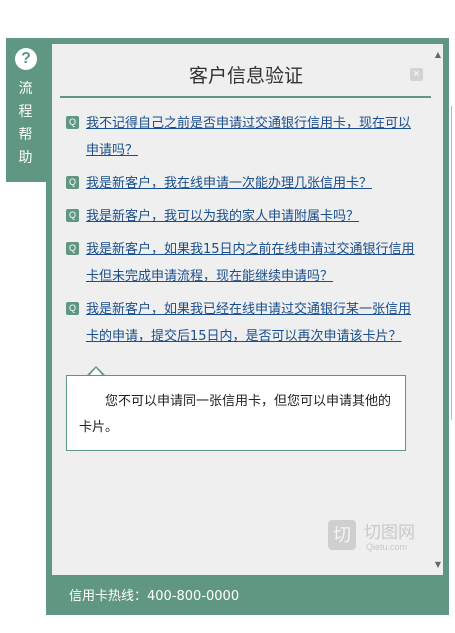  Describe the element at coordinates (453, 263) in the screenshot. I see `page-edge-divider` at that location.